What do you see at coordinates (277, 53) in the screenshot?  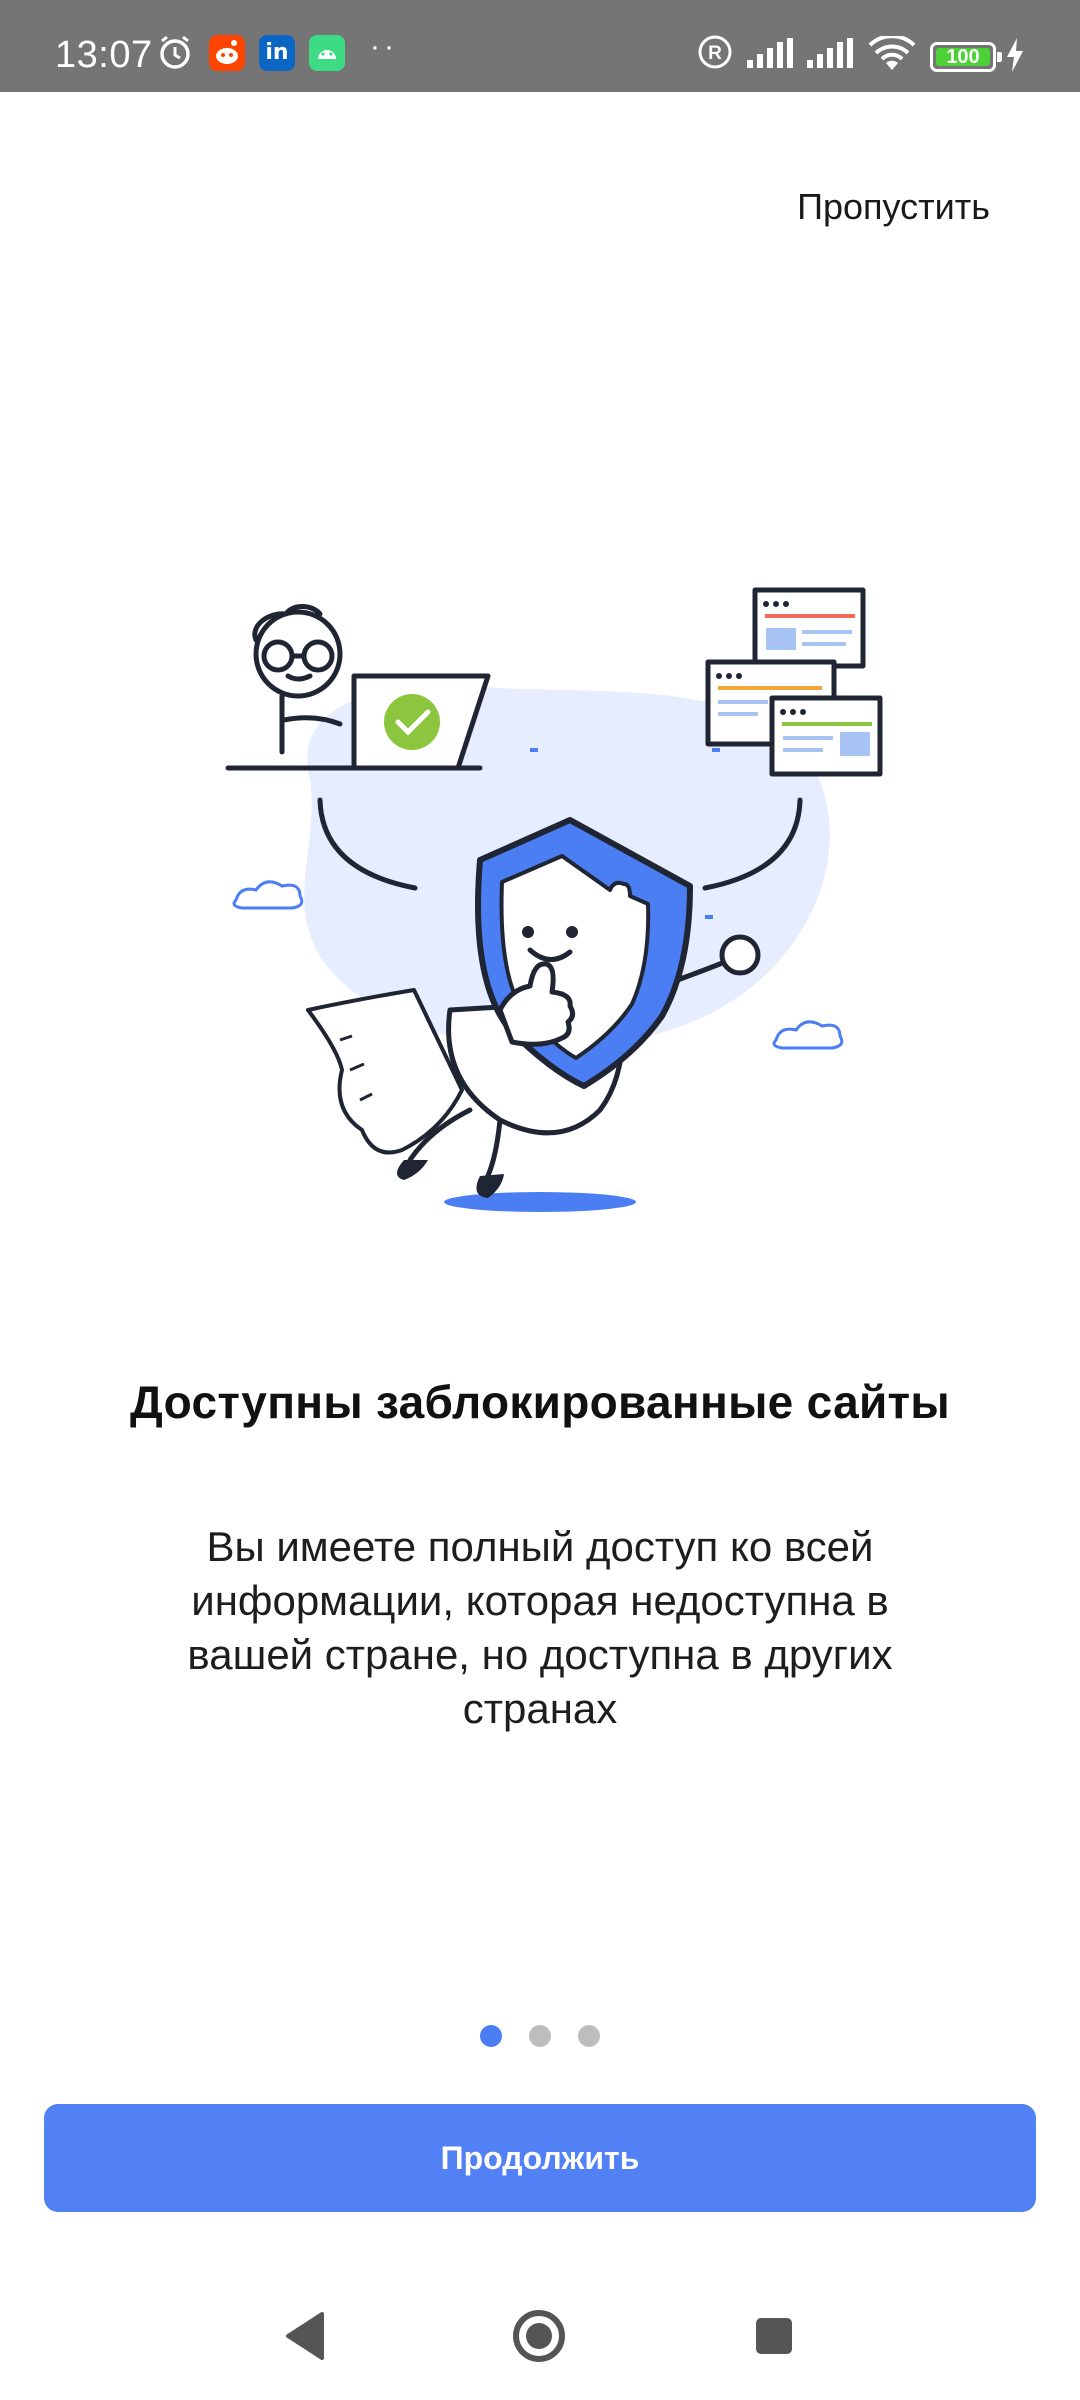 I see `linkedin-icon: in` at bounding box center [277, 53].